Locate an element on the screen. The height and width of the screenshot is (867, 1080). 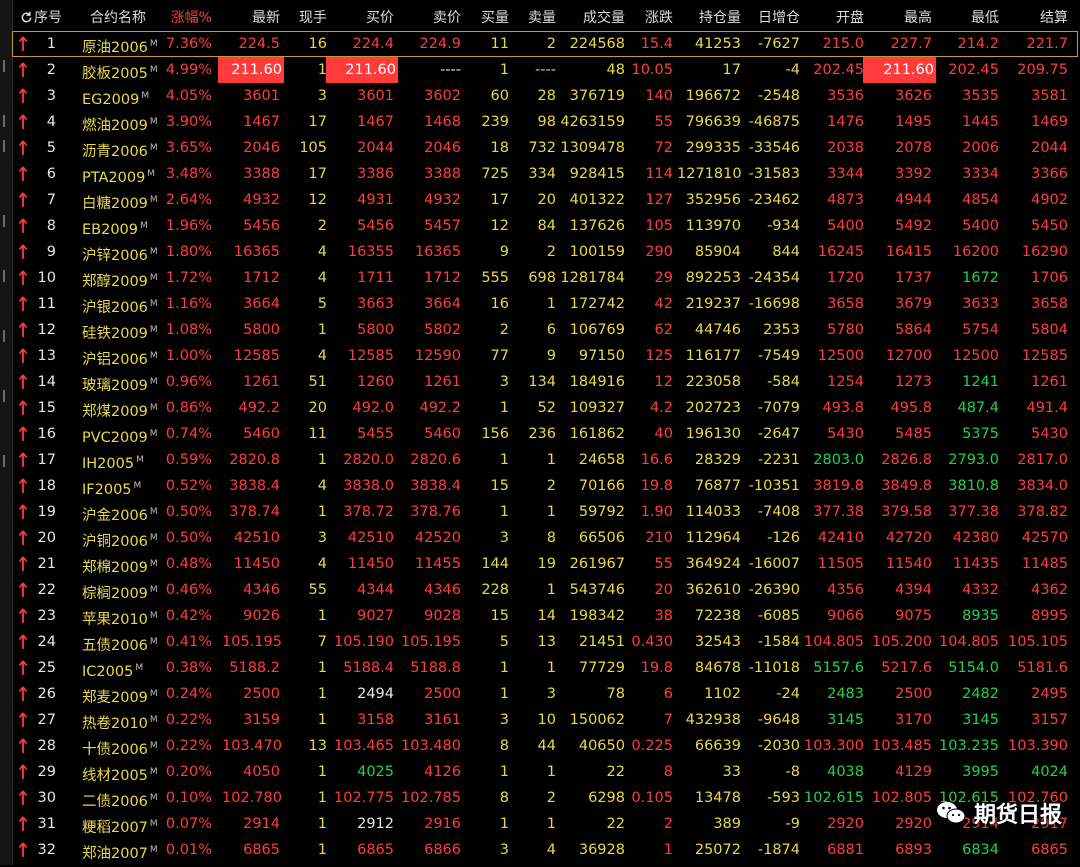
header-last: 最新 is located at coordinates (251, 18).